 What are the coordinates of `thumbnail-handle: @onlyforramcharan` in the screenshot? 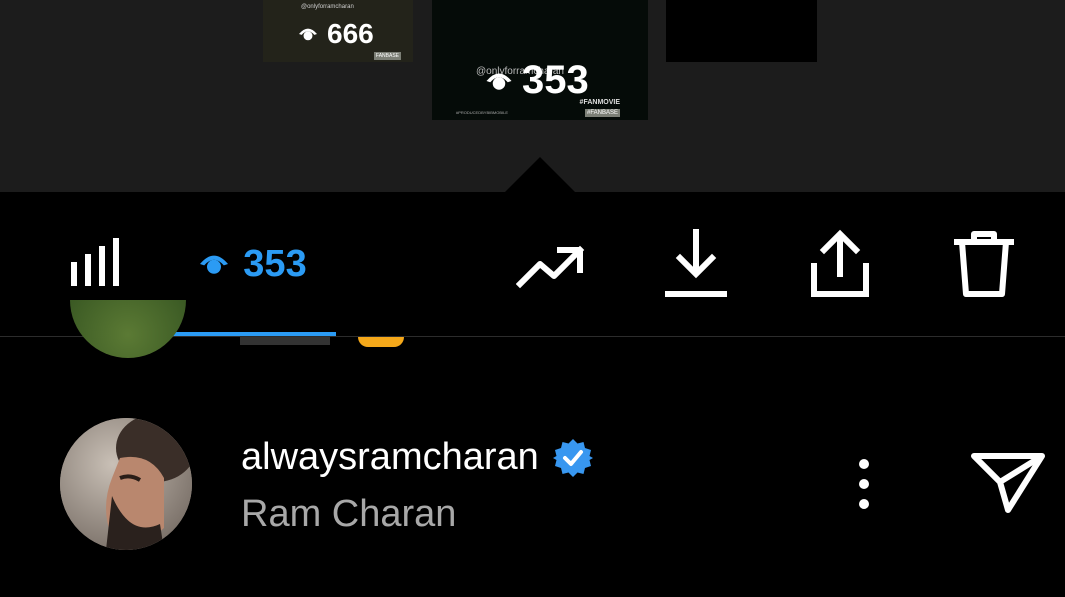 It's located at (327, 7).